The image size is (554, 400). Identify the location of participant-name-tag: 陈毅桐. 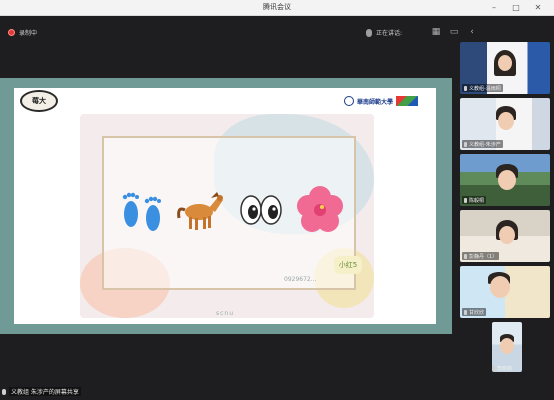
(474, 200).